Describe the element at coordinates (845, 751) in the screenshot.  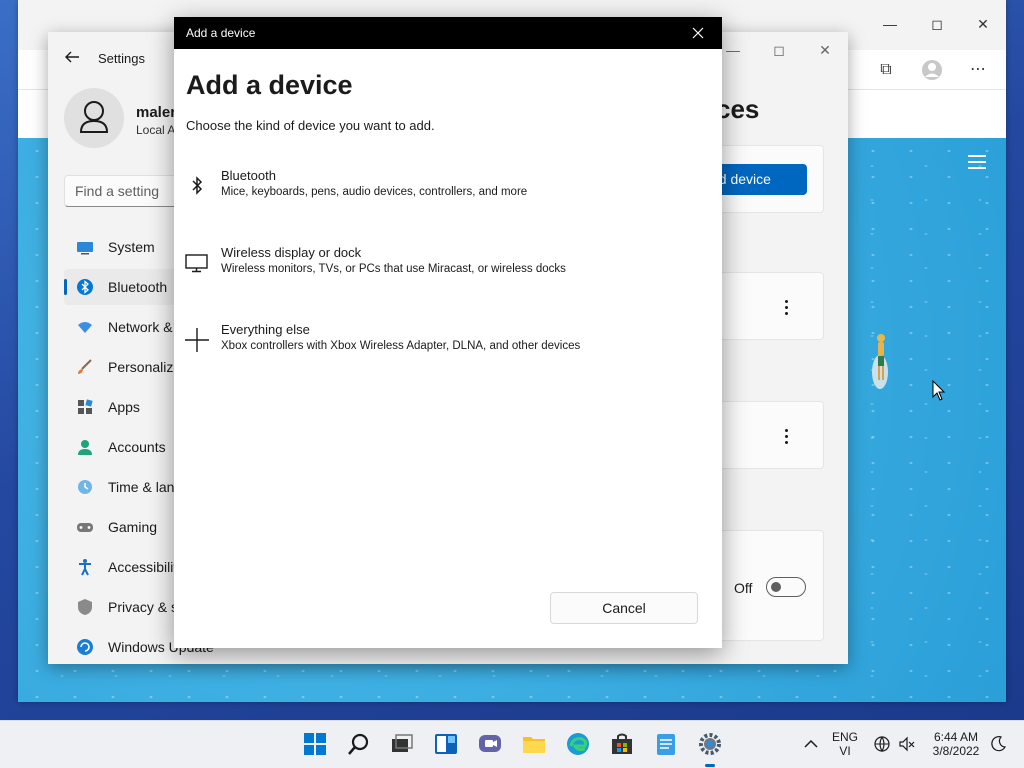
I see `language-sub: VI` at that location.